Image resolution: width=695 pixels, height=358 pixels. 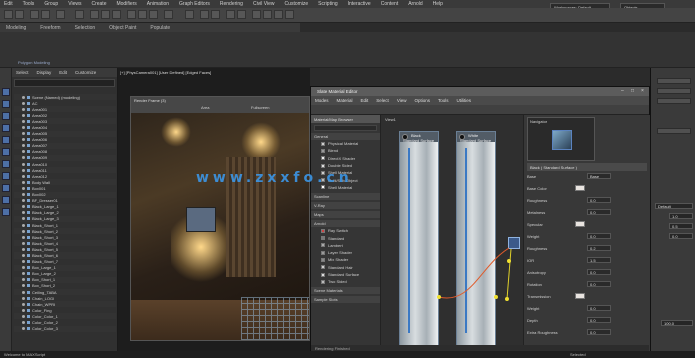 What do you see at coordinates (480, 91) in the screenshot?
I see `sme-title: Slate Material Editor` at bounding box center [480, 91].